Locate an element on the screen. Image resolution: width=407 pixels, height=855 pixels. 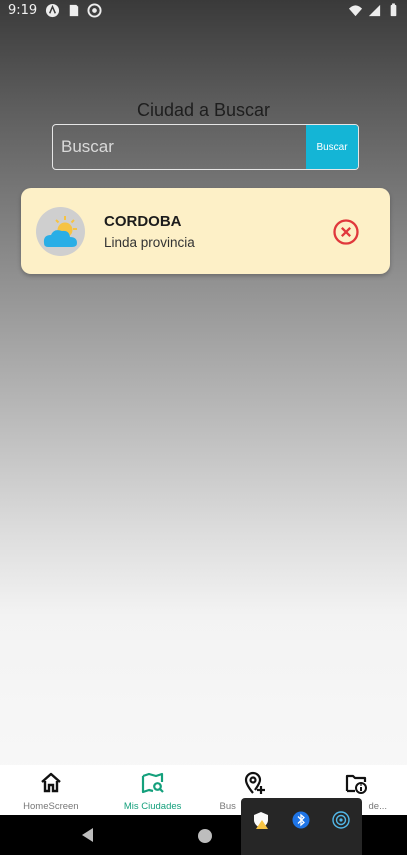
sd-card-icon is located at coordinates (74, 10).